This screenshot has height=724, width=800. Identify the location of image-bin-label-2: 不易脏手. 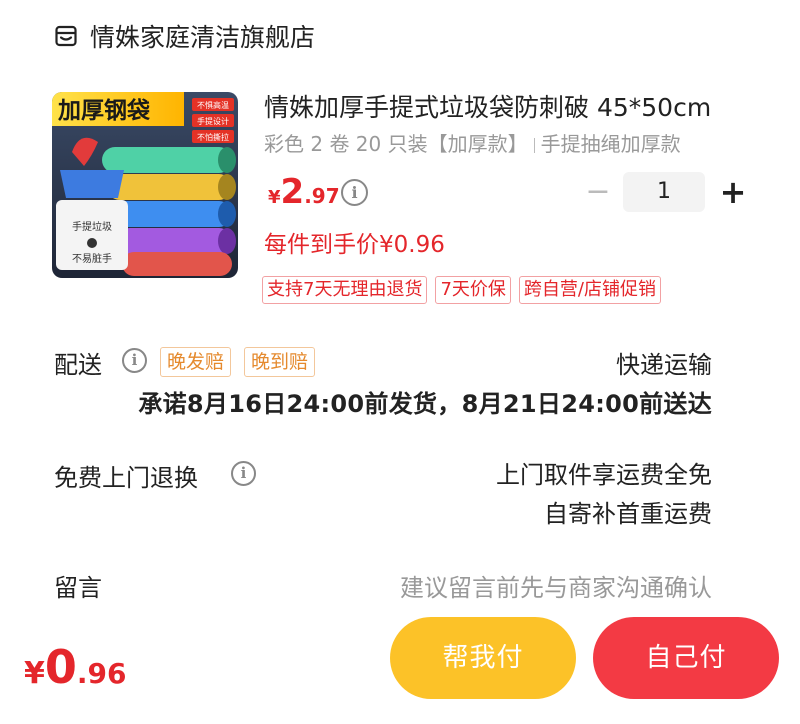
(92, 258).